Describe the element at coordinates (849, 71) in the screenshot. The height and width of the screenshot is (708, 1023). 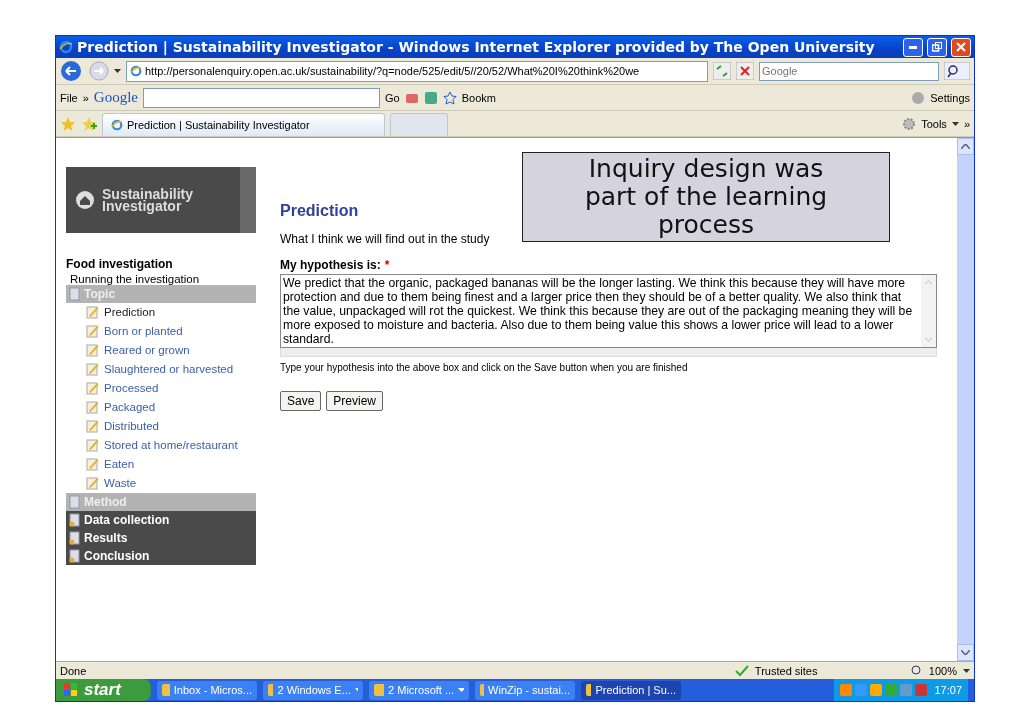
I see `search-field: Google` at that location.